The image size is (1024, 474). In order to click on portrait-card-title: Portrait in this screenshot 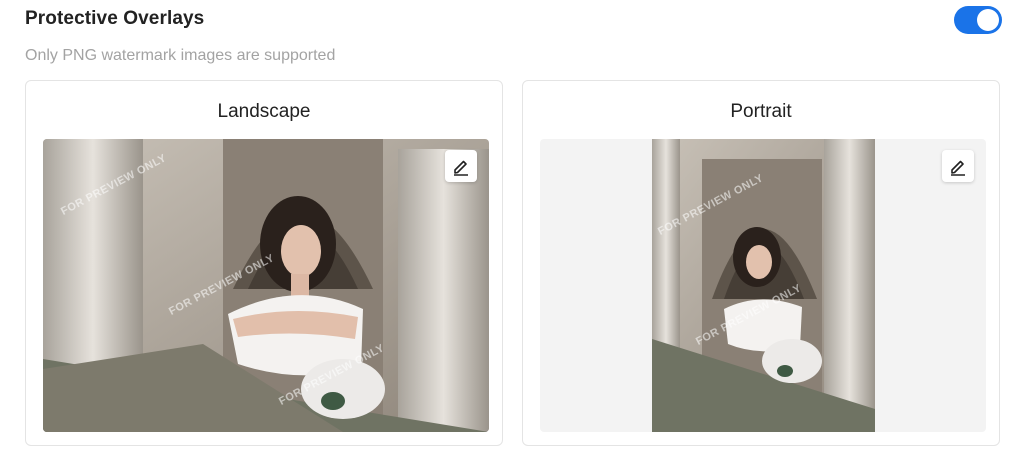, I will do `click(761, 111)`.